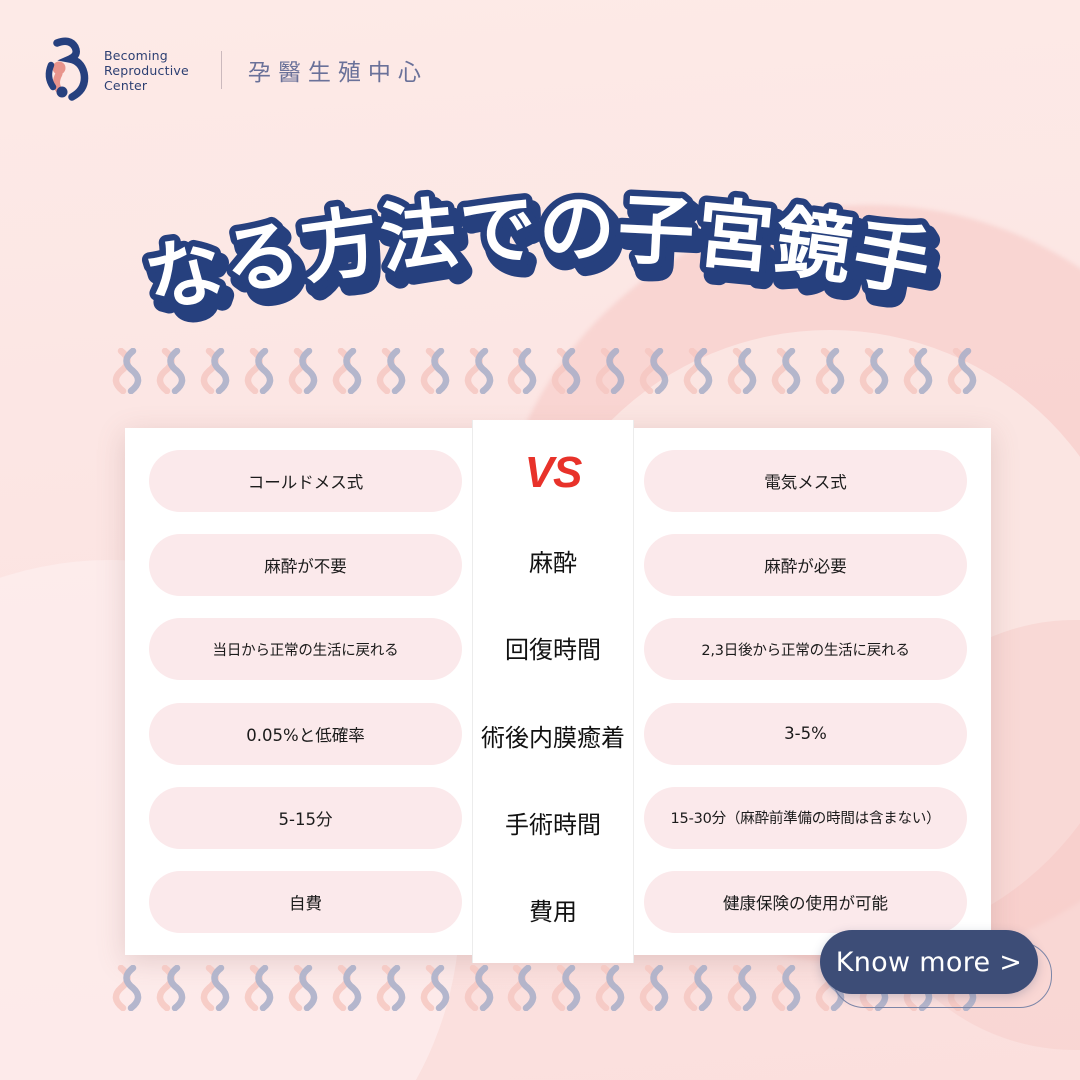 This screenshot has height=1080, width=1080. I want to click on logo-wordmark: Becoming Reproductive Center, so click(146, 70).